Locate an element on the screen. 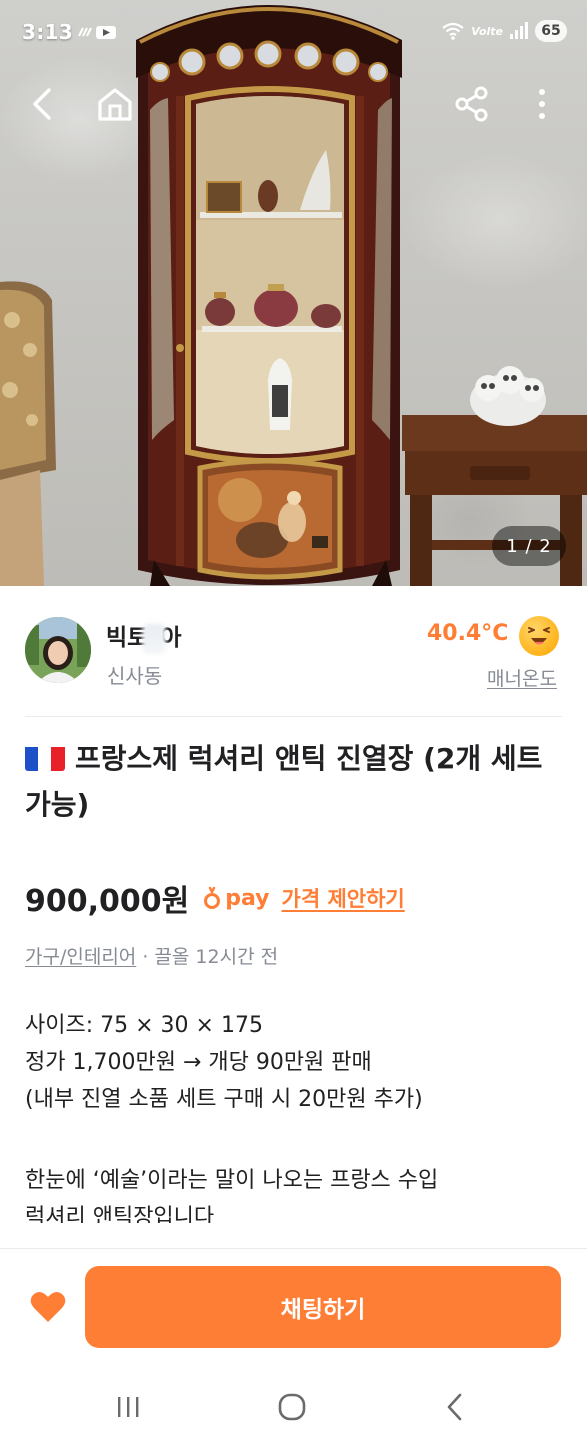 The width and height of the screenshot is (587, 1440). wifi-icon is located at coordinates (453, 31).